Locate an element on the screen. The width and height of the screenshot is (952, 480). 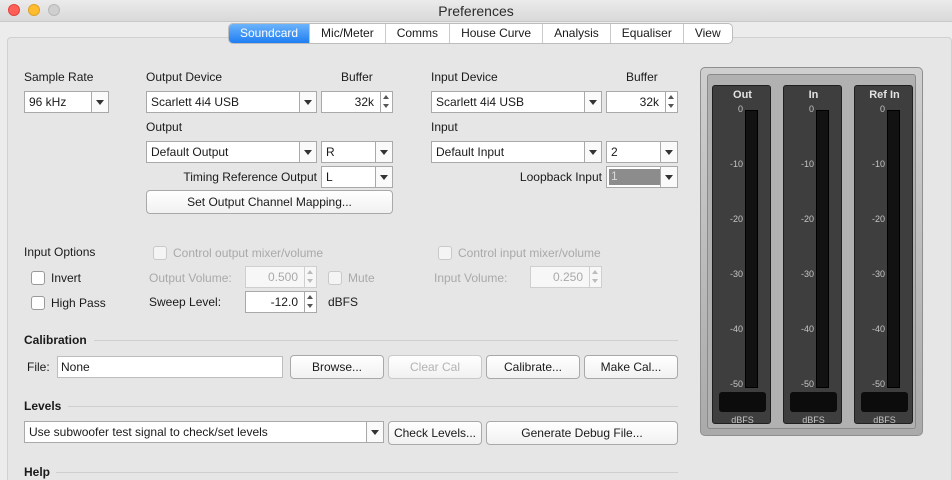
output-device-select: Scarlett 4i4 USB is located at coordinates (231, 102).